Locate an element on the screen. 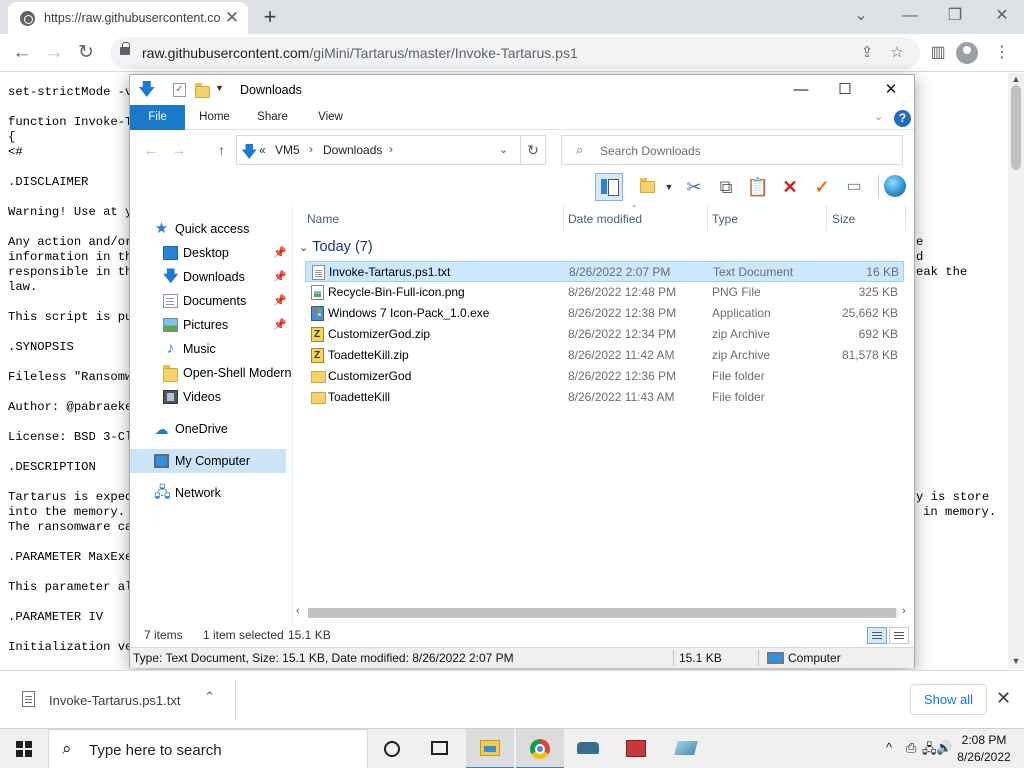 This screenshot has height=768, width=1024. explorer-search-box: ⌕ is located at coordinates (732, 150).